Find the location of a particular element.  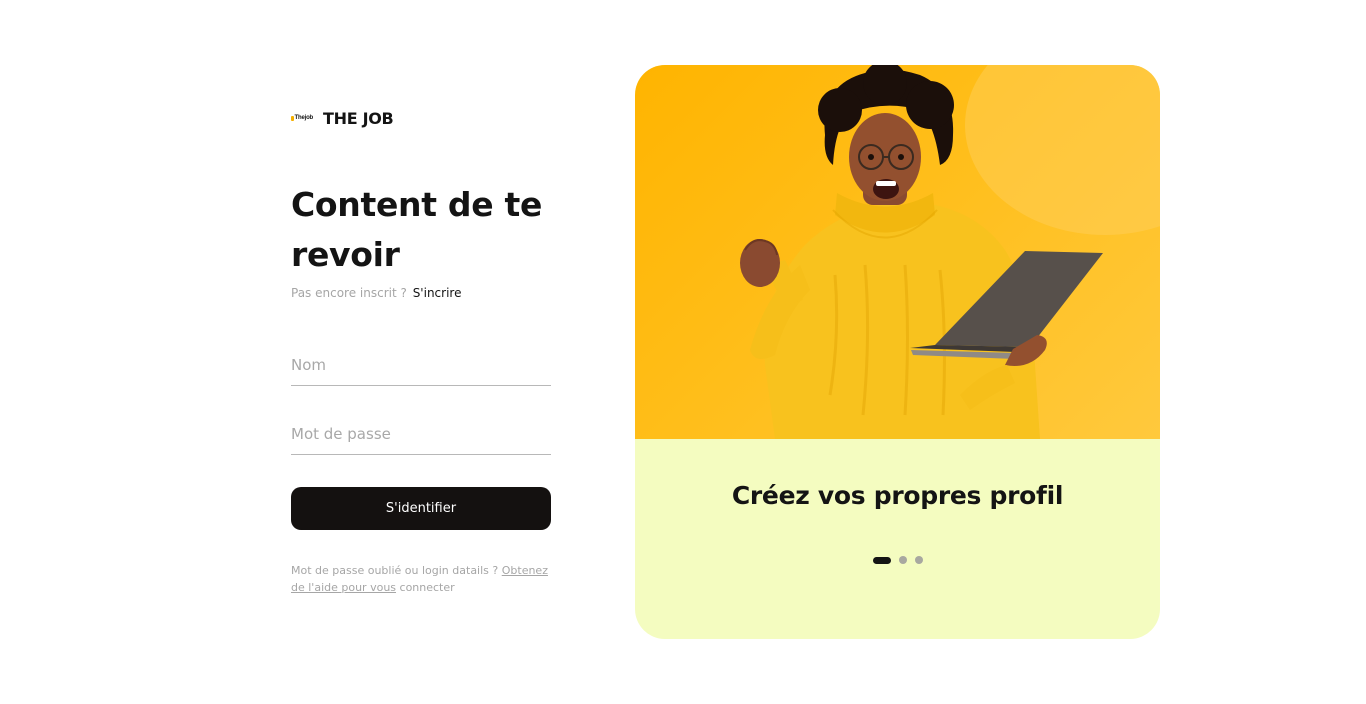

name-field is located at coordinates (421, 366).